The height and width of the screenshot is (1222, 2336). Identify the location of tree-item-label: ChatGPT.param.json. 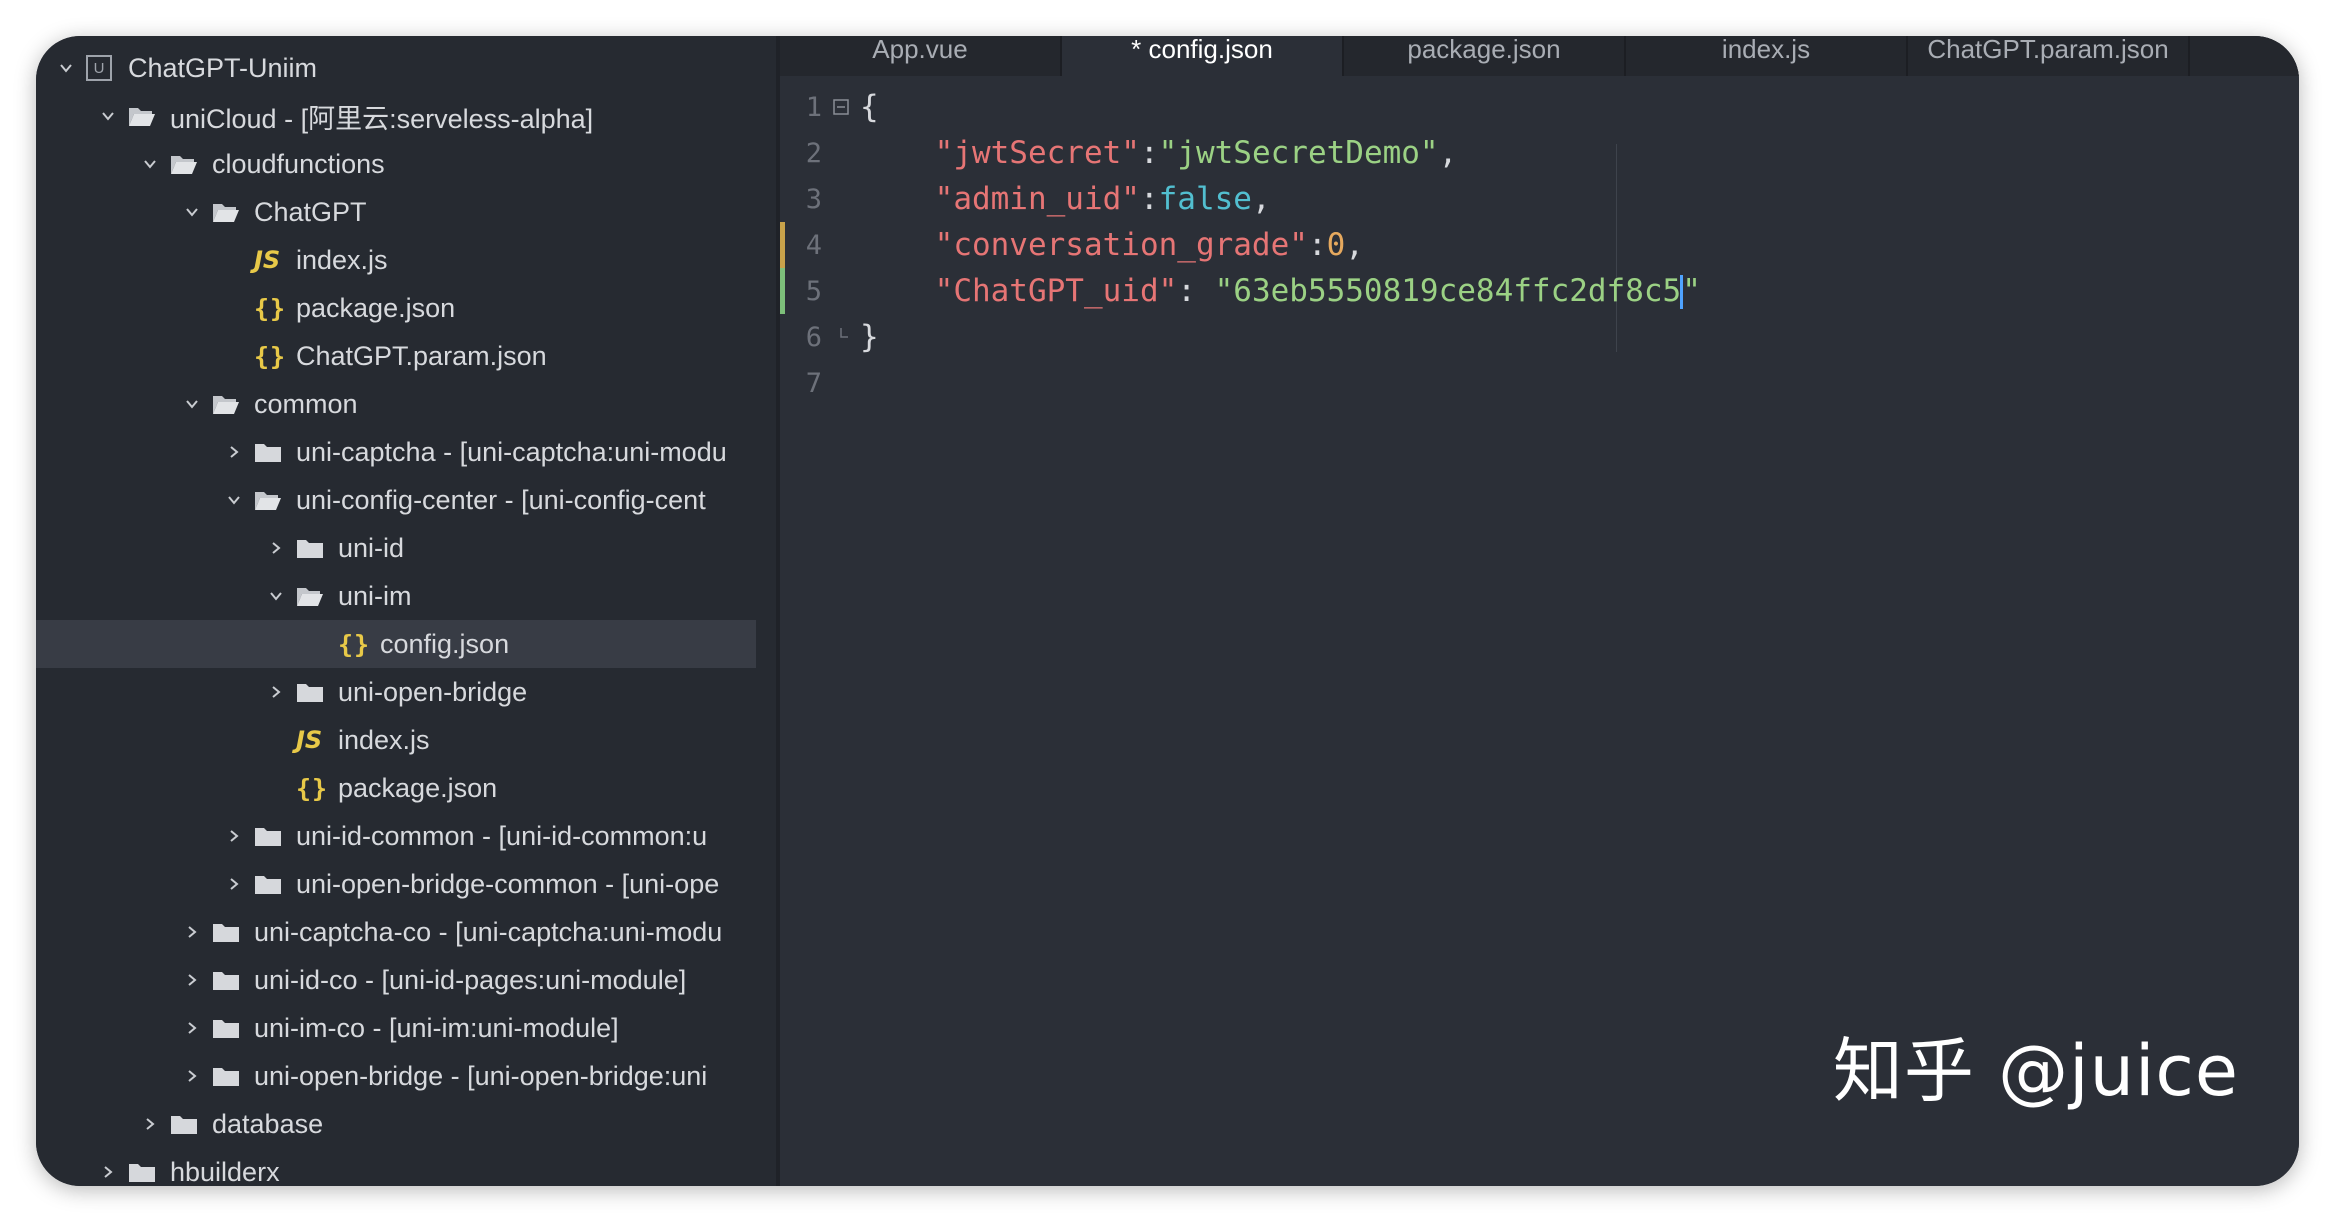
(421, 355).